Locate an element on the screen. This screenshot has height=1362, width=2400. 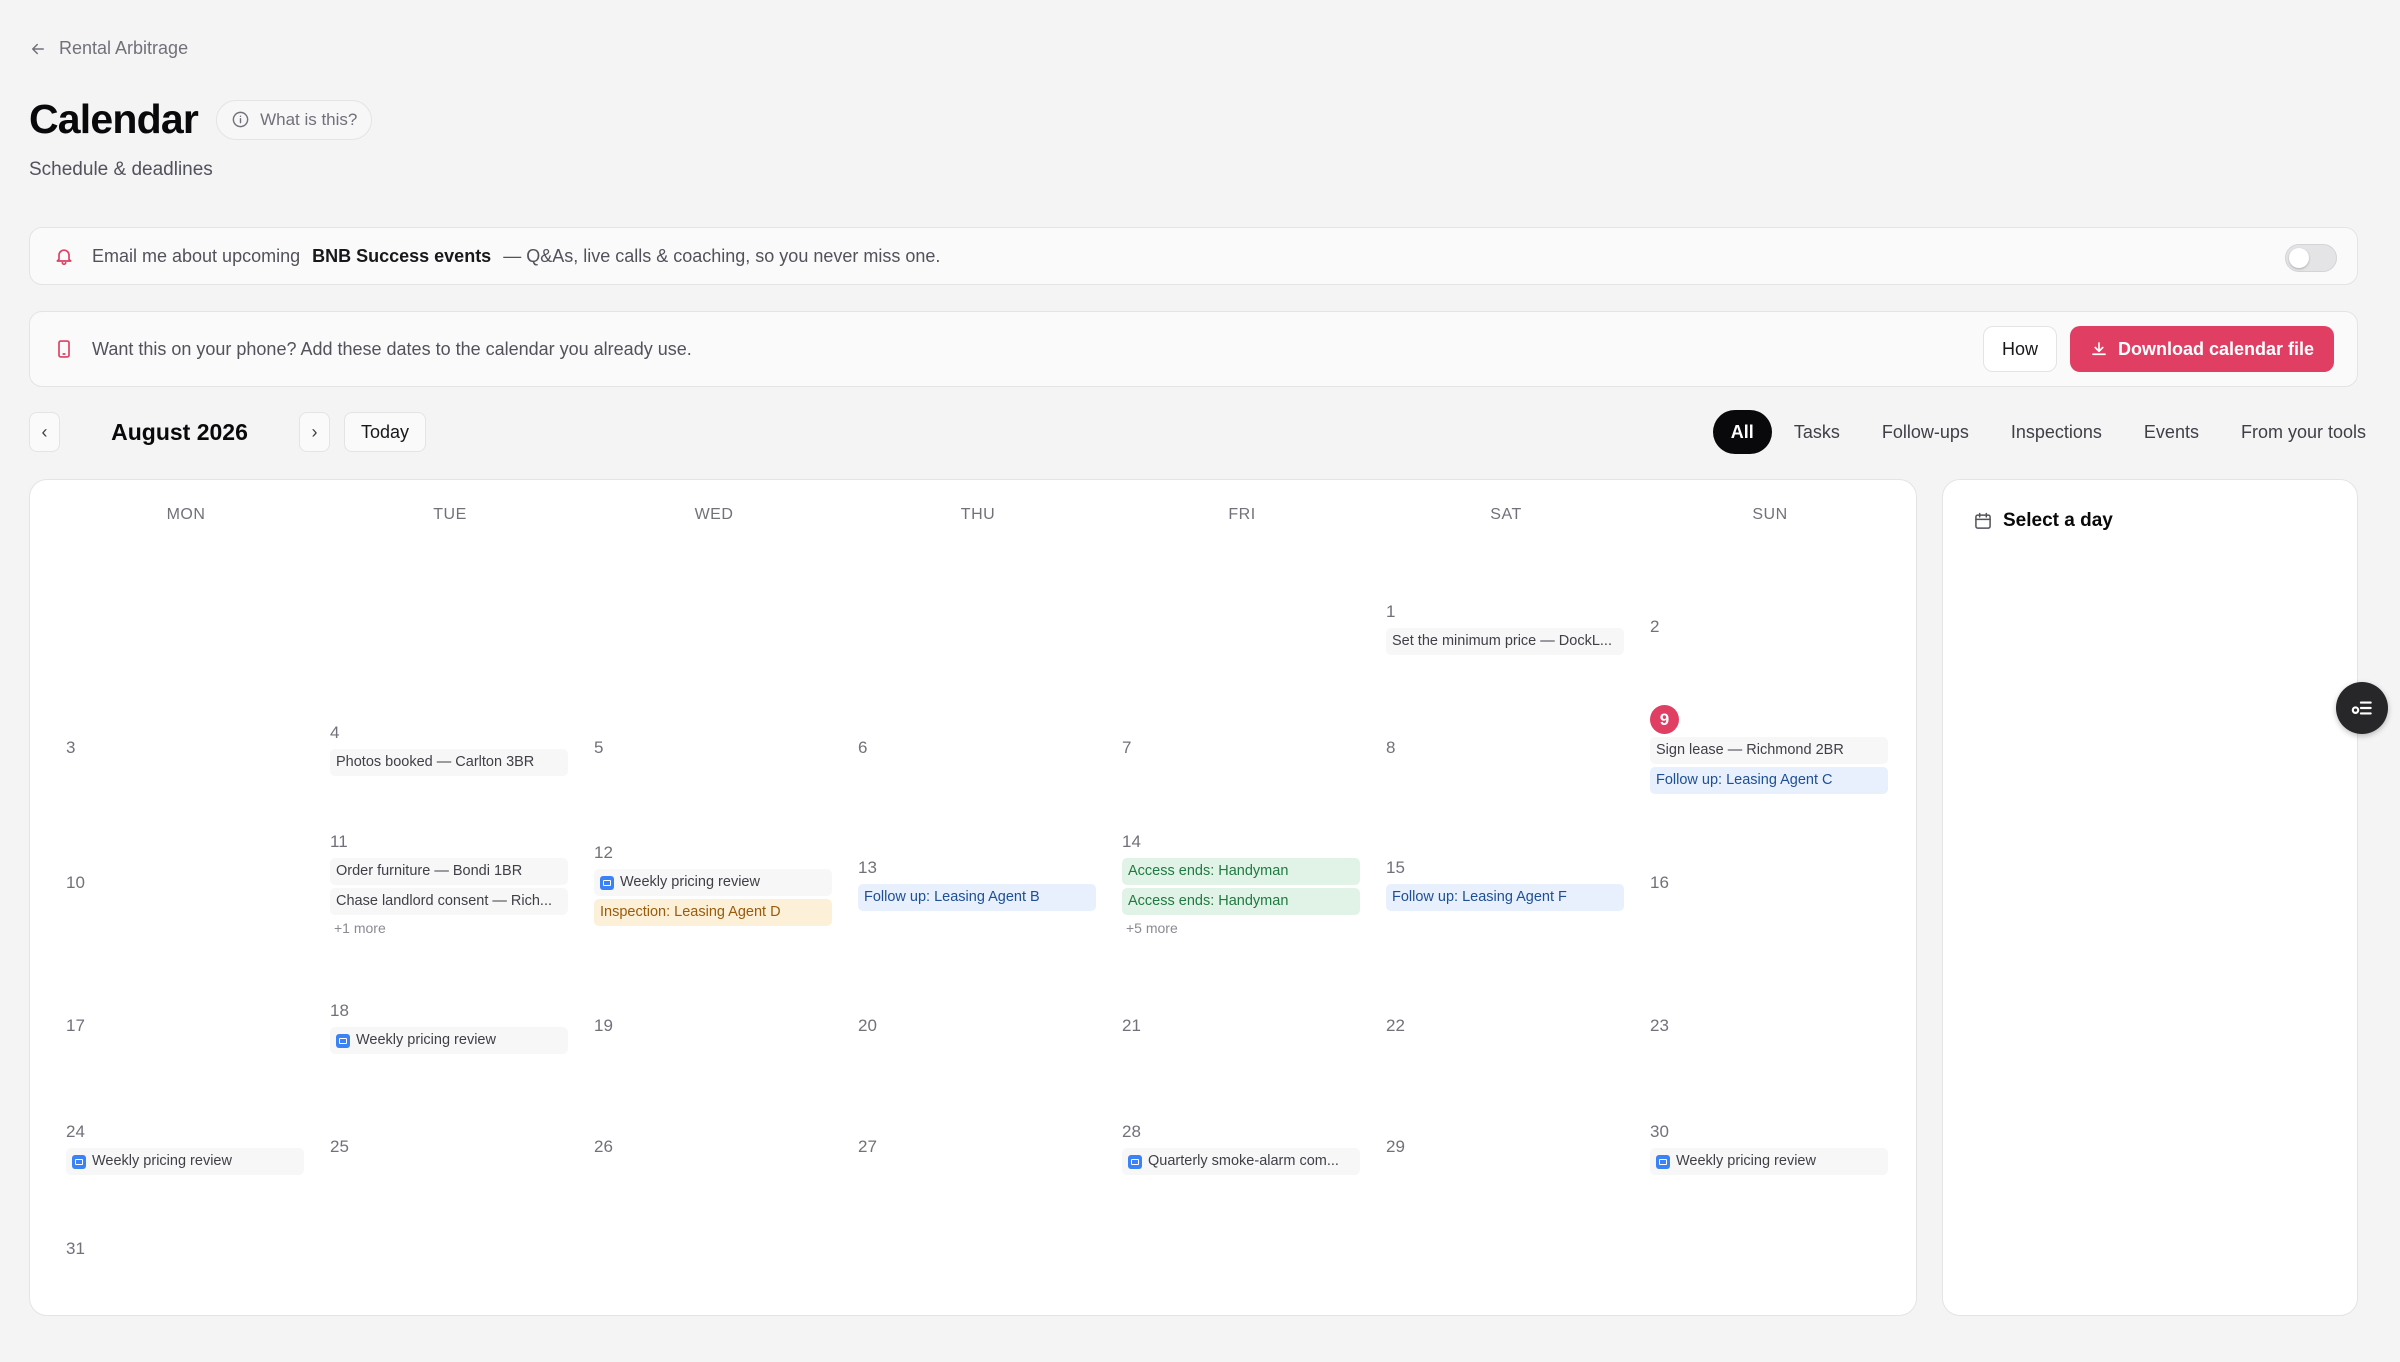
task-chip: Photos booked — Carlton 3BR is located at coordinates (449, 762).